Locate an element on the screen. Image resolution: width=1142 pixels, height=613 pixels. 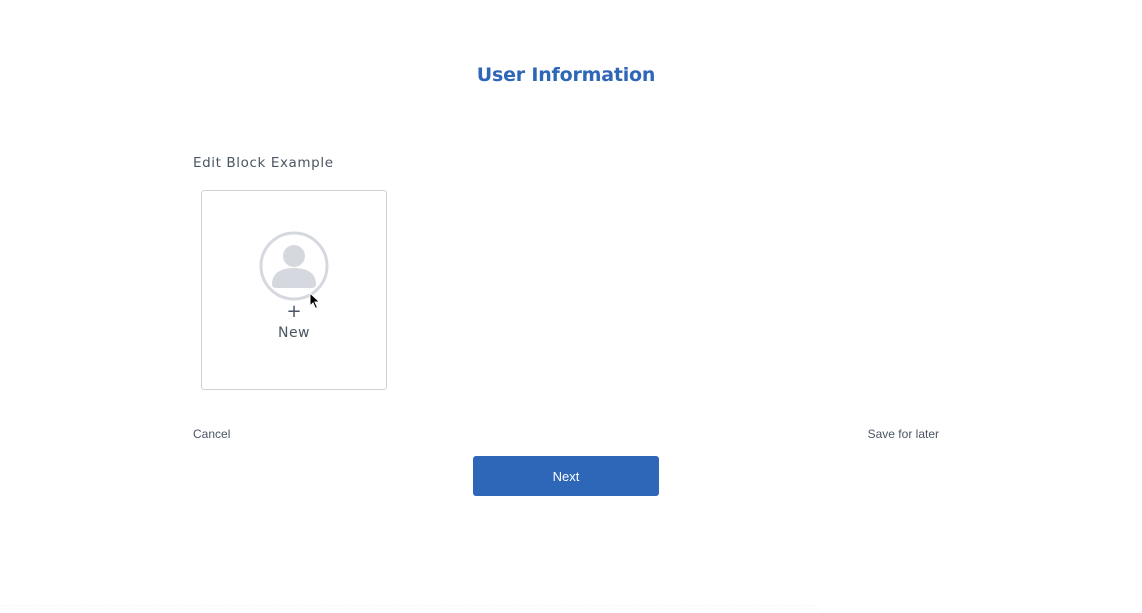
new-card-label: New is located at coordinates (294, 333).